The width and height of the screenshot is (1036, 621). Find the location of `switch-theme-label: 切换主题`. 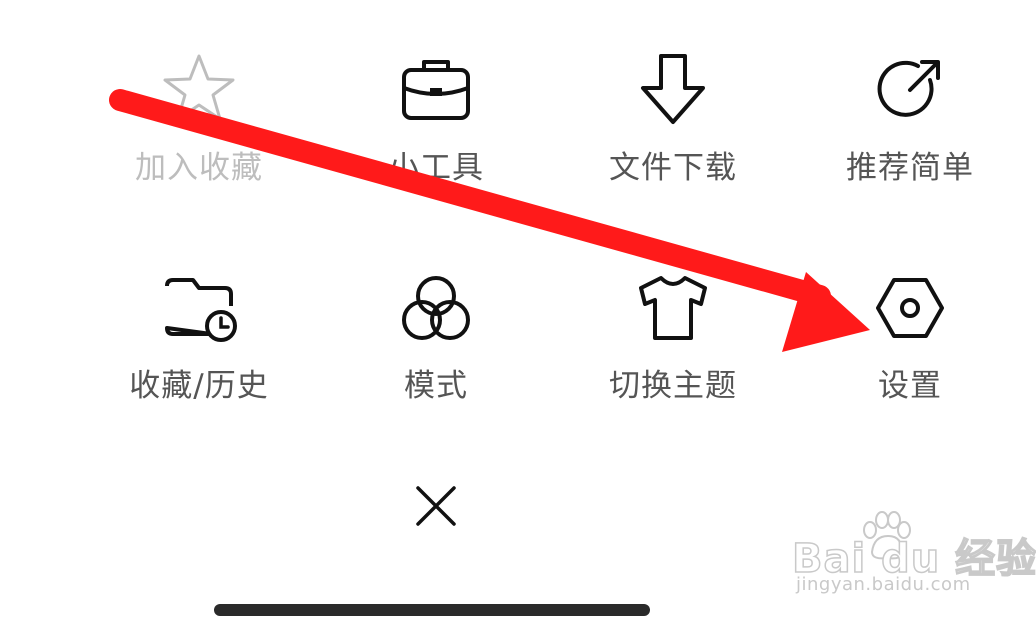

switch-theme-label: 切换主题 is located at coordinates (673, 386).